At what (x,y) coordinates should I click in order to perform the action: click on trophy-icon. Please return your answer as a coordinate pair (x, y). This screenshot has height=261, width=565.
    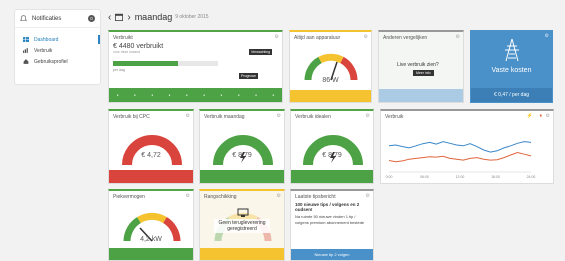
    Looking at the image, I should click on (243, 212).